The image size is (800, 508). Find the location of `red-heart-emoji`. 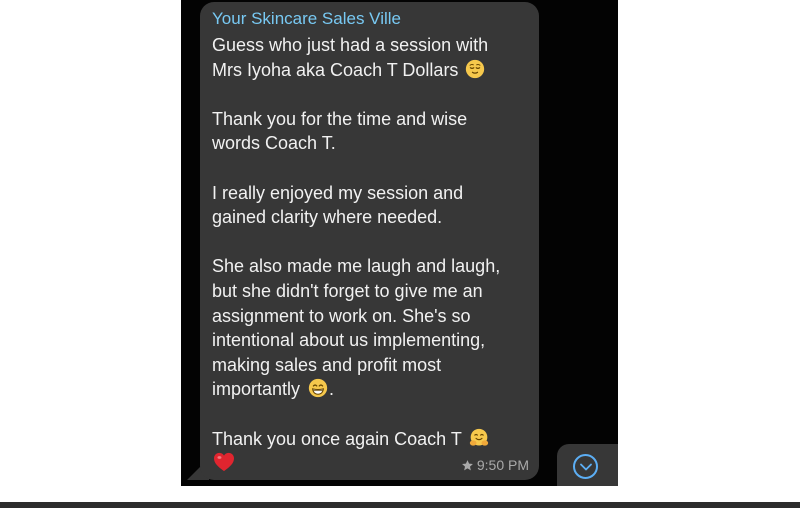

red-heart-emoji is located at coordinates (224, 462).